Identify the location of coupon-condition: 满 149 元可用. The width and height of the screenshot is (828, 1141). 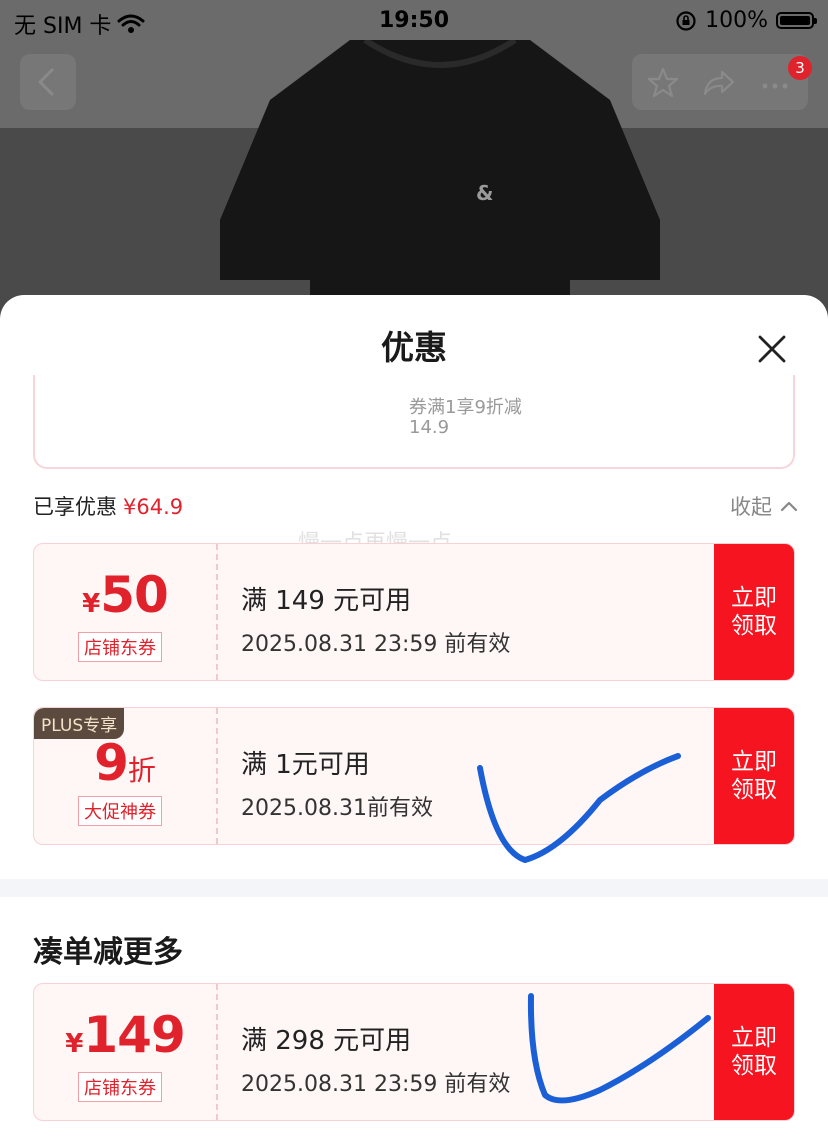
(326, 601).